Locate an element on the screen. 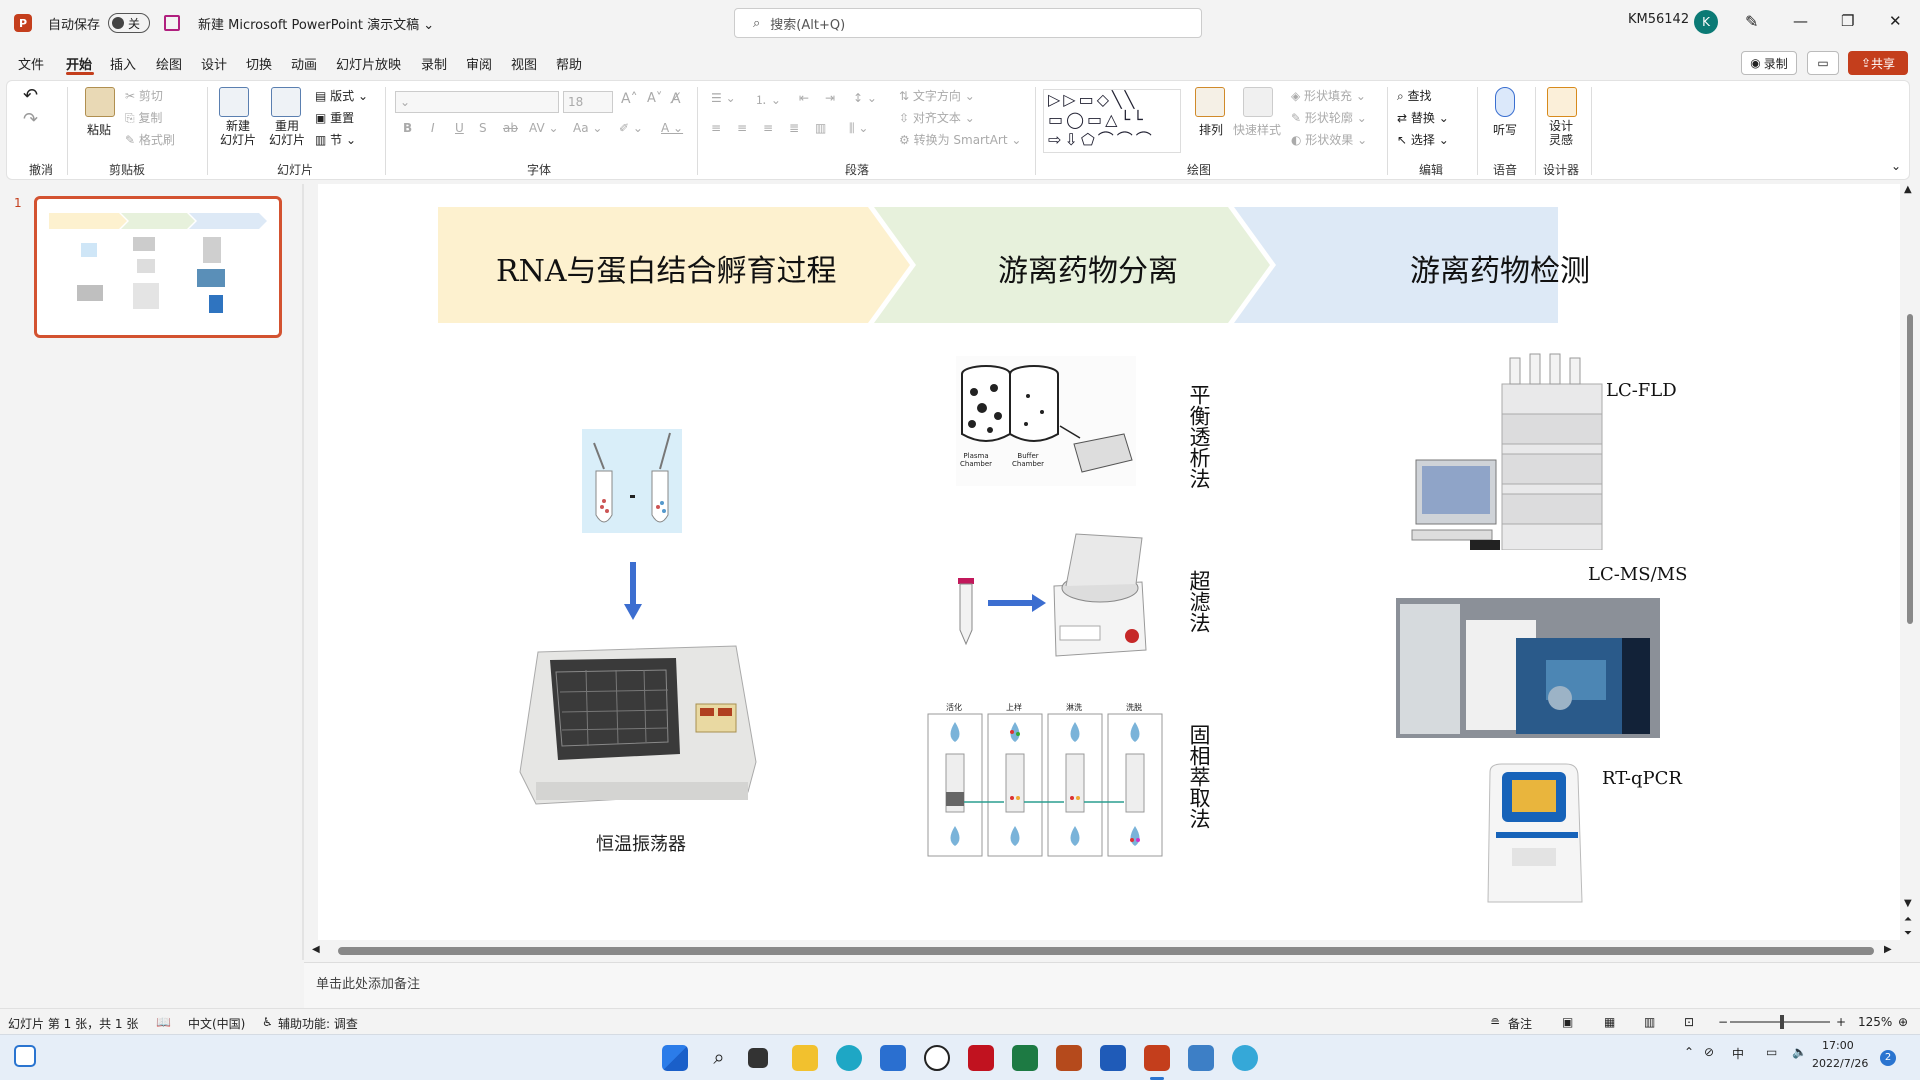 Image resolution: width=1920 pixels, height=1080 pixels. ime-indicator: 中 is located at coordinates (1738, 1053).